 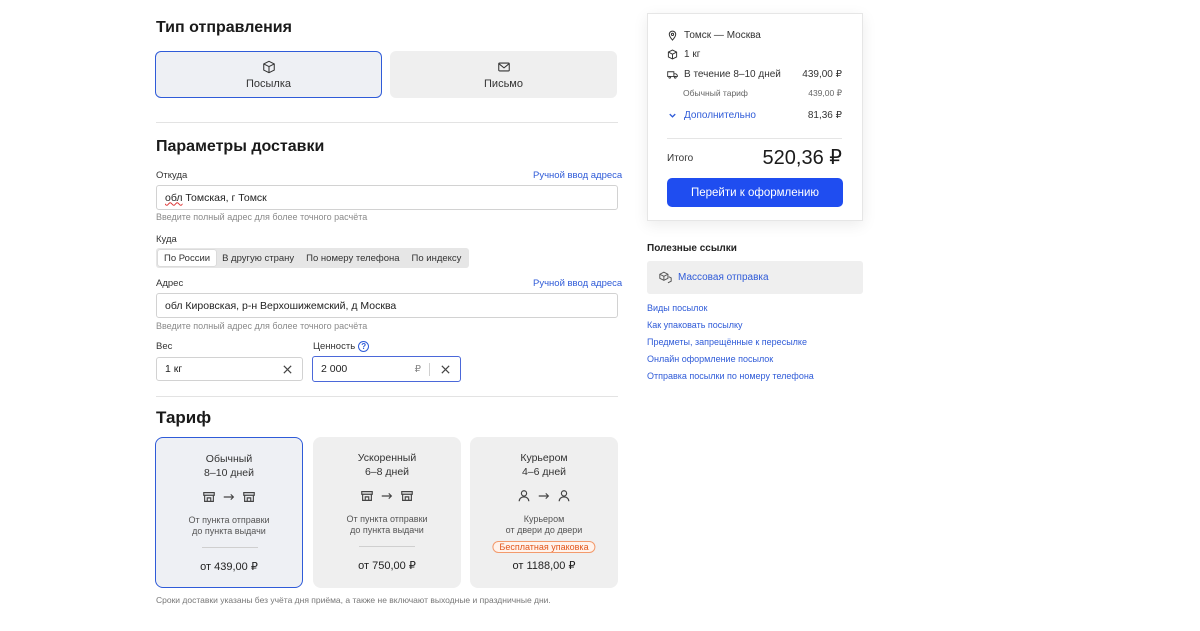 I want to click on tariff-name: Ускоренный, so click(x=387, y=458).